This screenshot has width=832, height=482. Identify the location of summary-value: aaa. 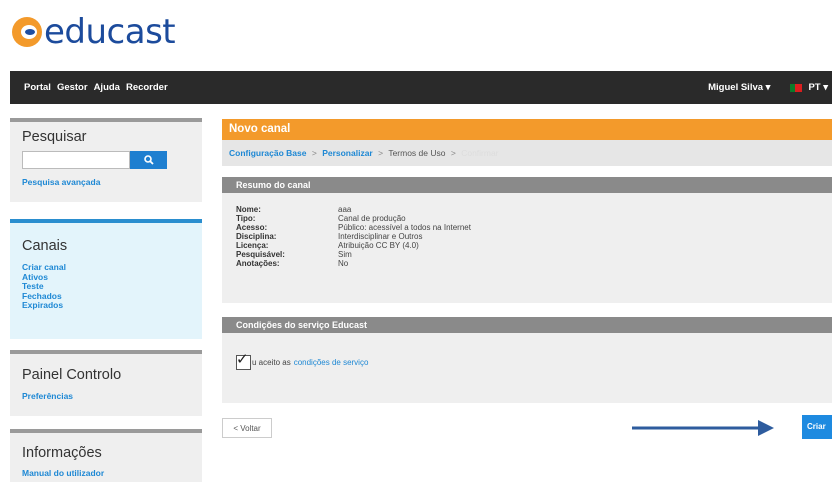
(345, 209).